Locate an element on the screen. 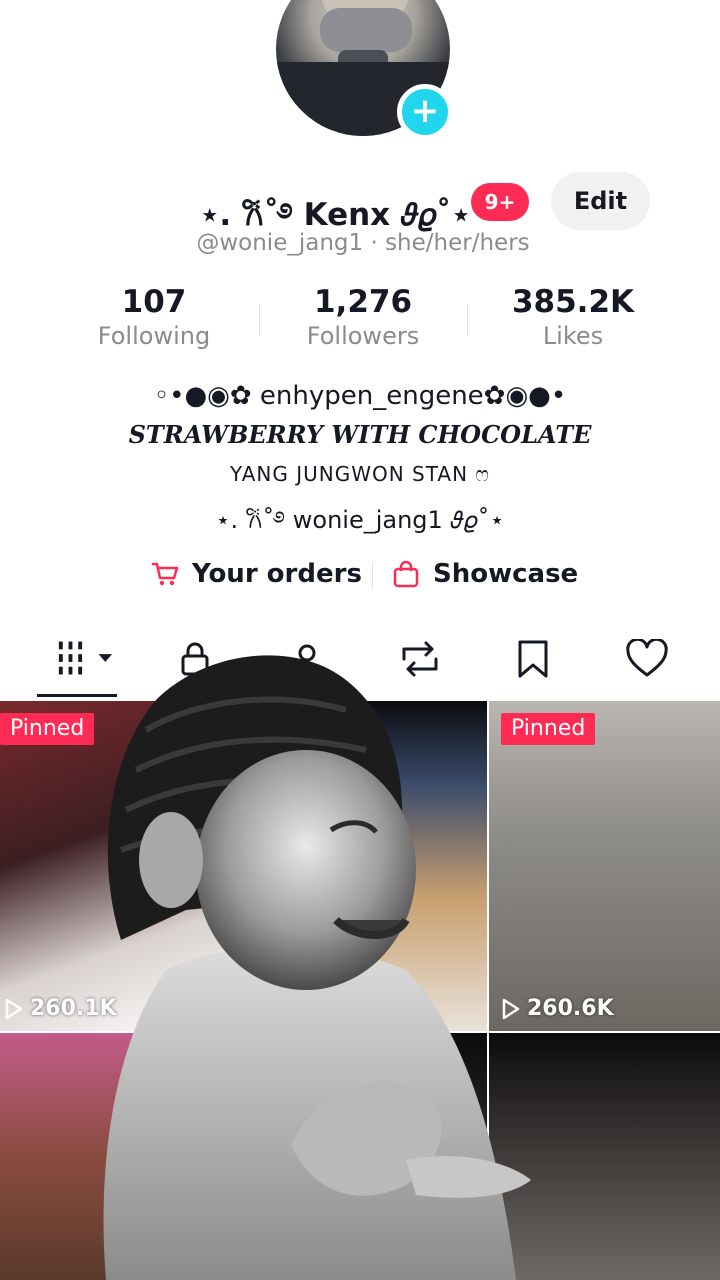 Image resolution: width=720 pixels, height=1280 pixels. bio-line-4: ⋆. 𐙚˚࿔ wonie_jang1 𝜗𝜚˚⋆ is located at coordinates (360, 520).